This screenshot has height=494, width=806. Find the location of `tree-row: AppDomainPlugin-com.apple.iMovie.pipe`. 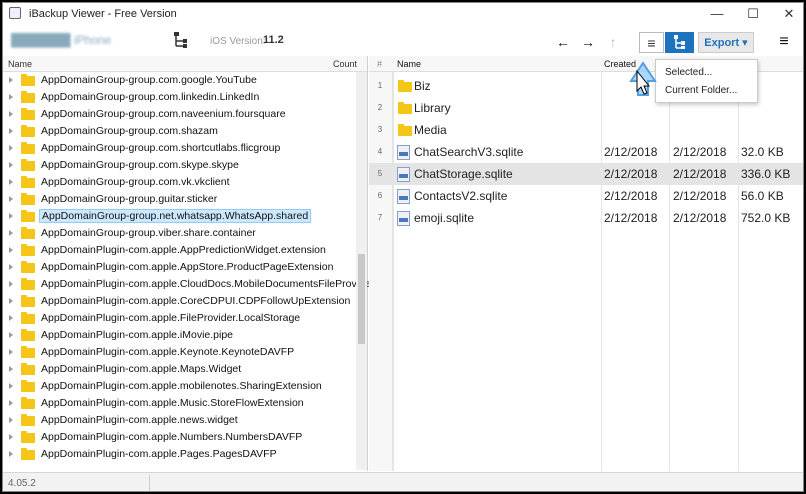

tree-row: AppDomainPlugin-com.apple.iMovie.pipe is located at coordinates (179, 335).